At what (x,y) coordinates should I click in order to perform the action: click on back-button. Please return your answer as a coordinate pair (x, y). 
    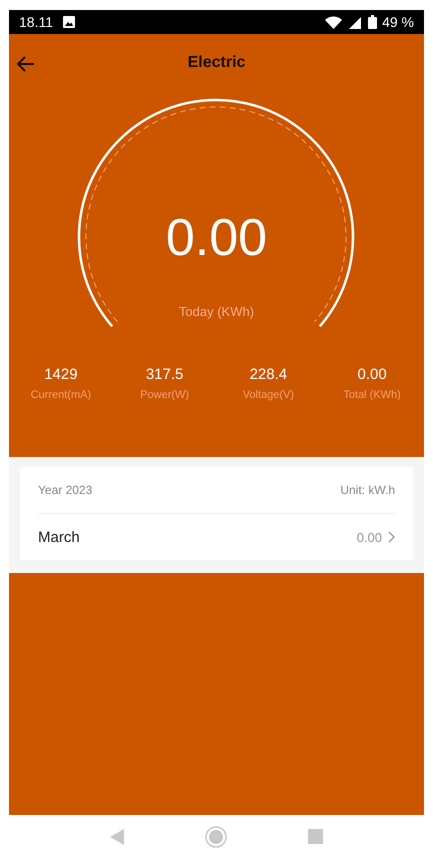
    Looking at the image, I should click on (26, 64).